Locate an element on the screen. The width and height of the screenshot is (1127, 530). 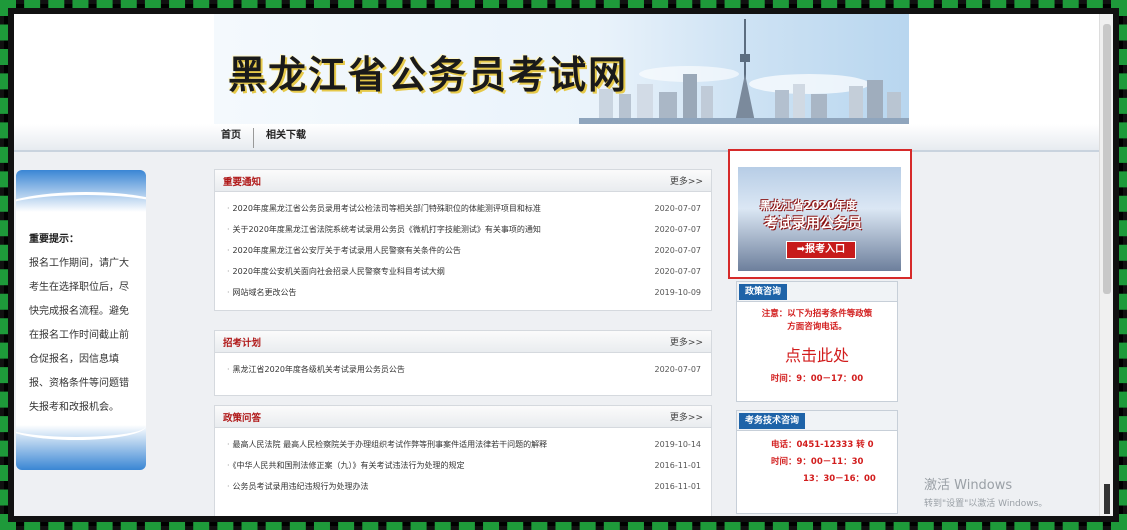
notice-line: 仓促报名，因信息填 is located at coordinates (74, 359).